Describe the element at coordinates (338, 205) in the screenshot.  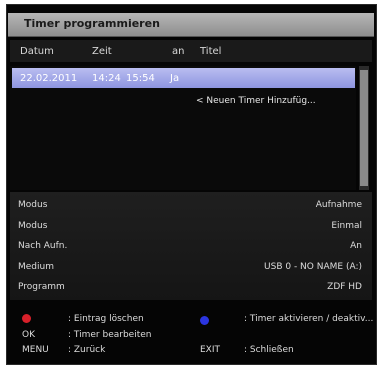
I see `detail-value: Aufnahme` at that location.